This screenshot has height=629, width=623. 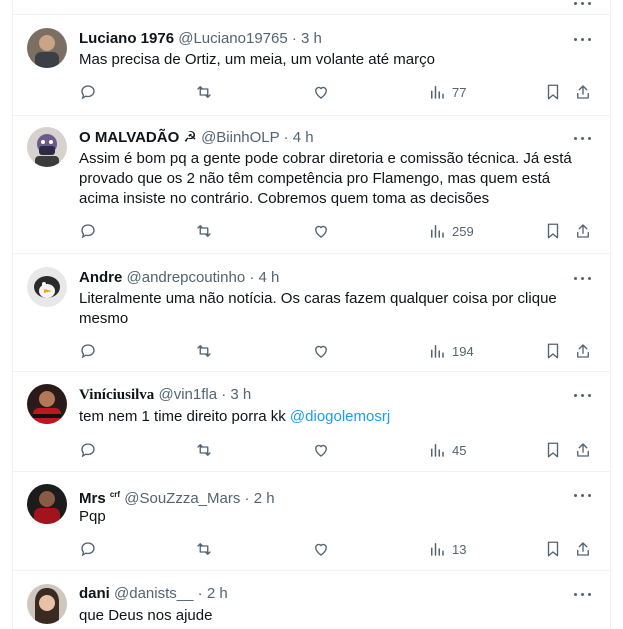 I want to click on author-handle: @SouZzza_Mars, so click(x=182, y=498).